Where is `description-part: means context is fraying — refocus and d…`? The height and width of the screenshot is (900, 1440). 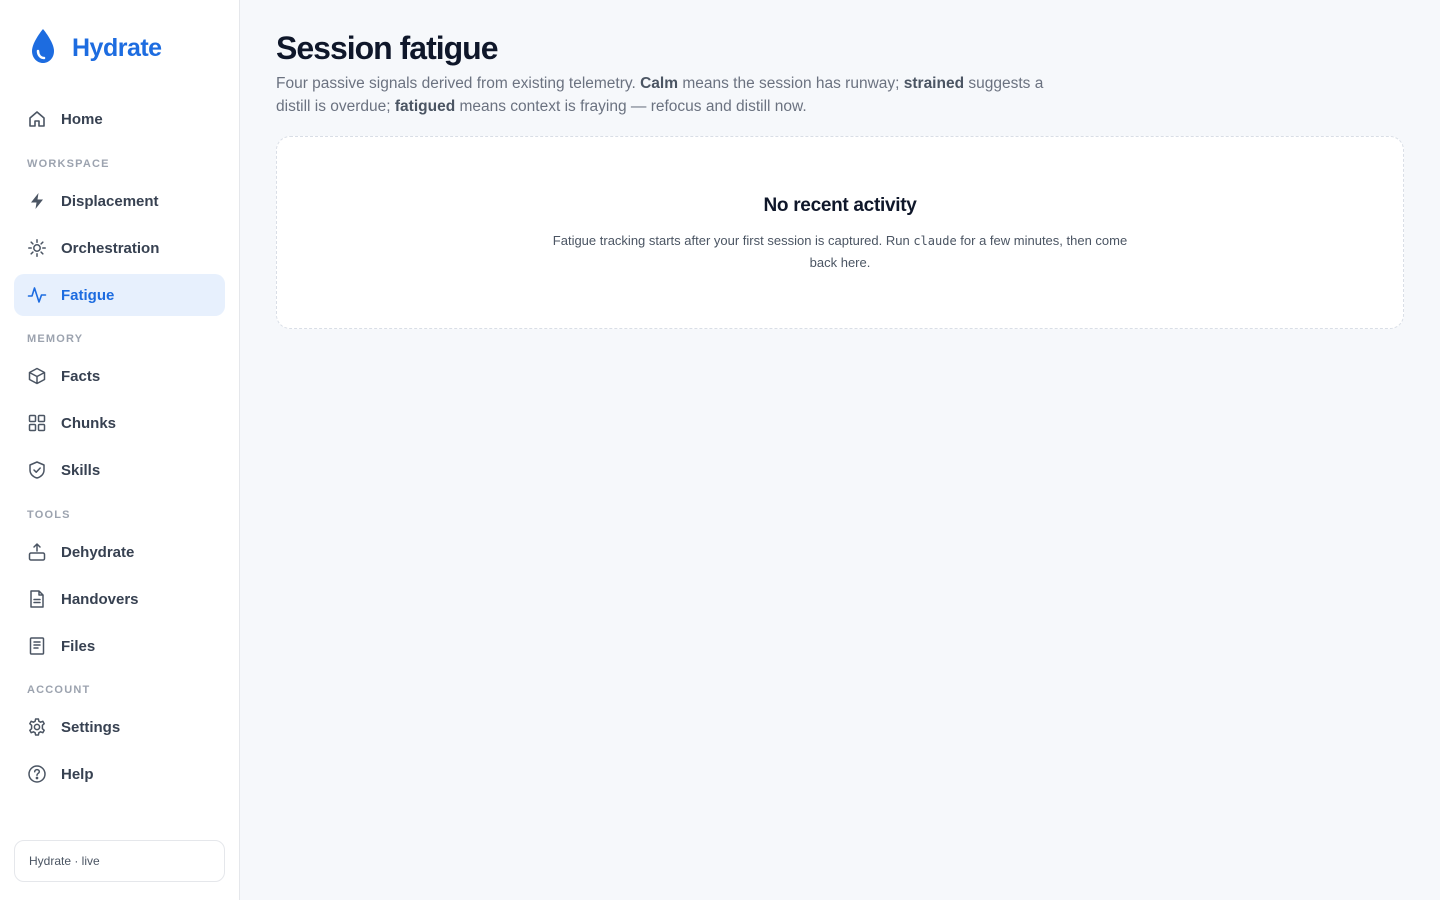
description-part: means context is fraying — refocus and d… is located at coordinates (631, 106).